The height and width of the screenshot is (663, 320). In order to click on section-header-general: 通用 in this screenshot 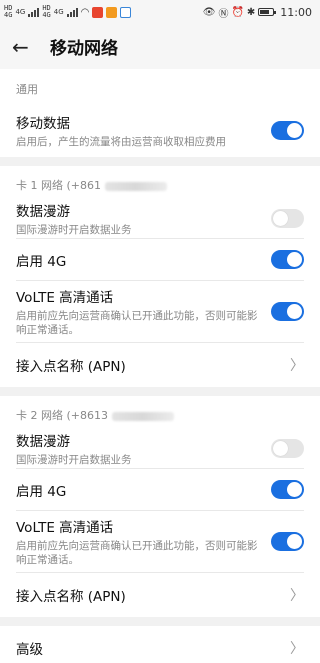, I will do `click(27, 89)`.